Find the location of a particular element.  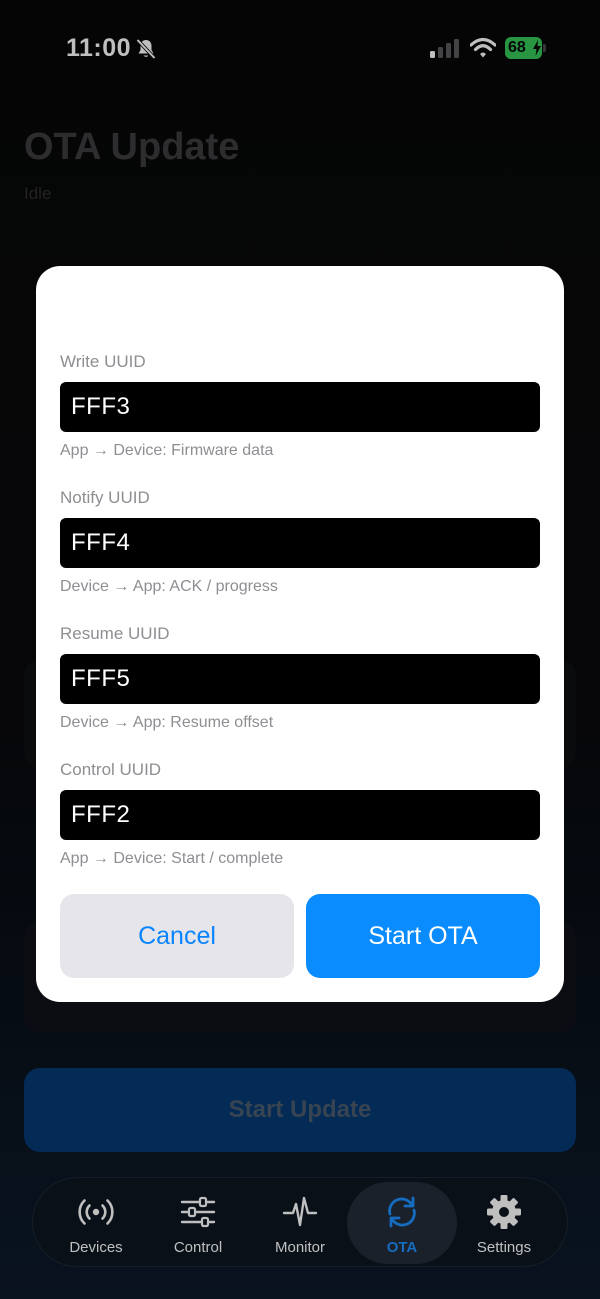

resume-uuid-input is located at coordinates (300, 679).